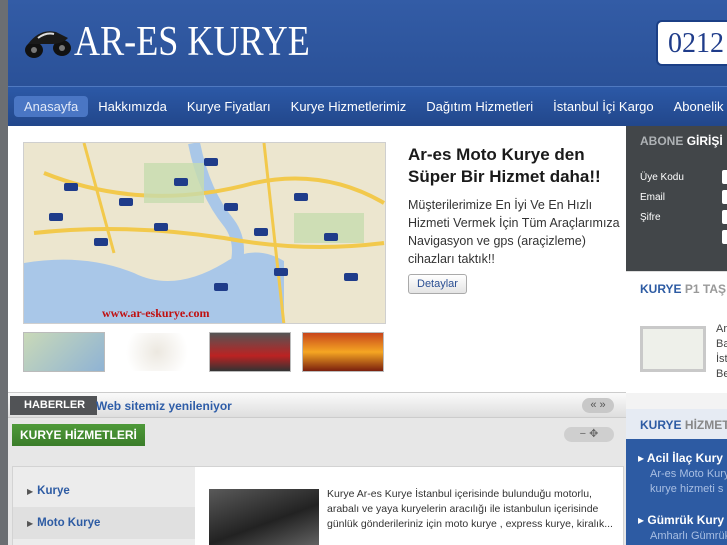 This screenshot has height=545, width=727. I want to click on thumbnail-map, so click(64, 352).